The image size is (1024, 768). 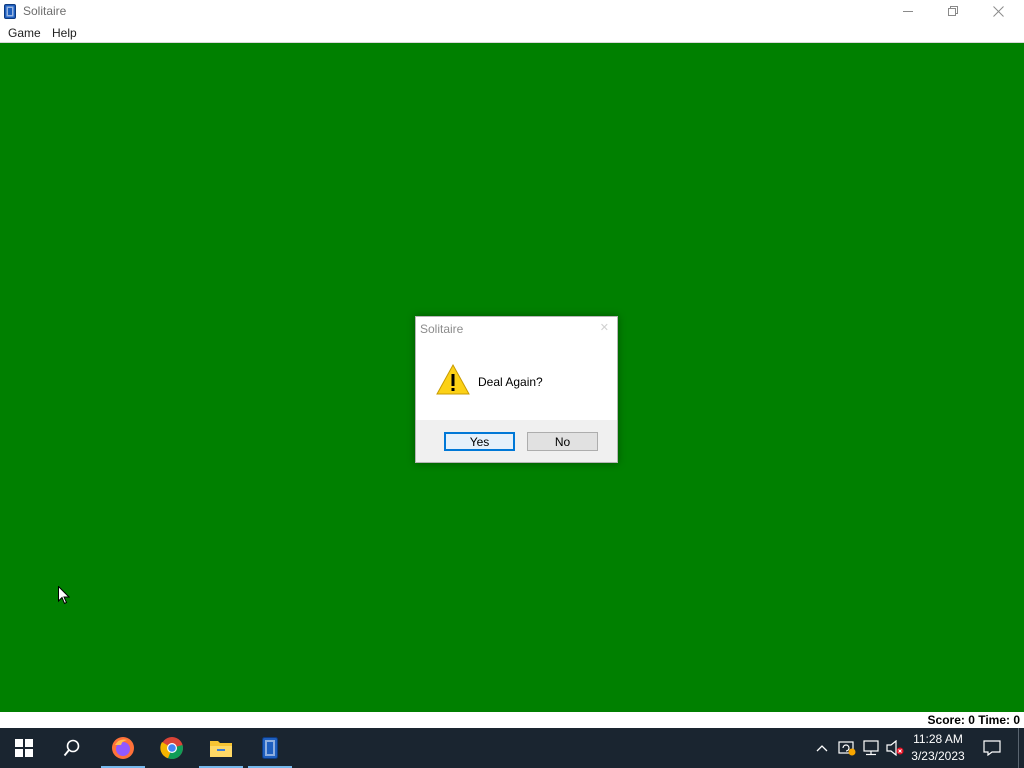 What do you see at coordinates (512, 11) in the screenshot?
I see `title-bar: Solitaire` at bounding box center [512, 11].